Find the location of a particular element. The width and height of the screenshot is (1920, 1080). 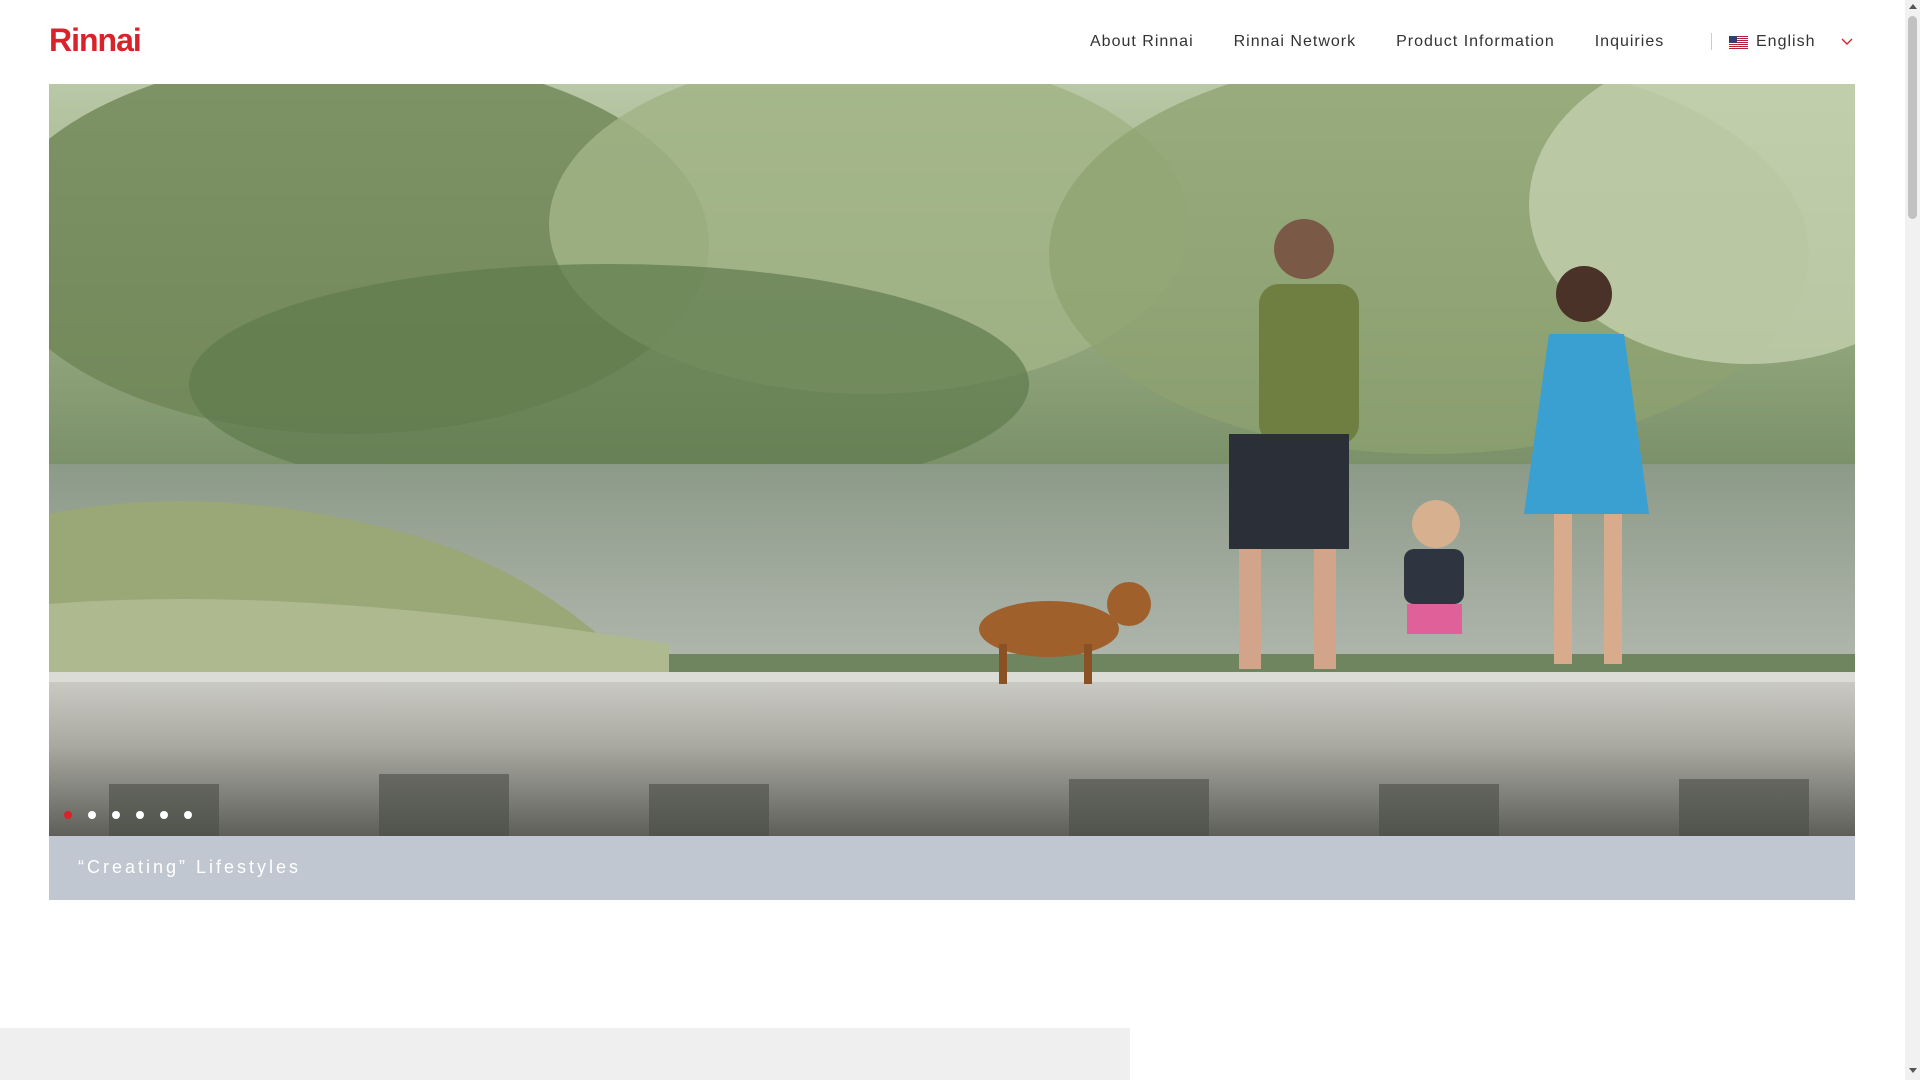

slider-dots is located at coordinates (136, 815).